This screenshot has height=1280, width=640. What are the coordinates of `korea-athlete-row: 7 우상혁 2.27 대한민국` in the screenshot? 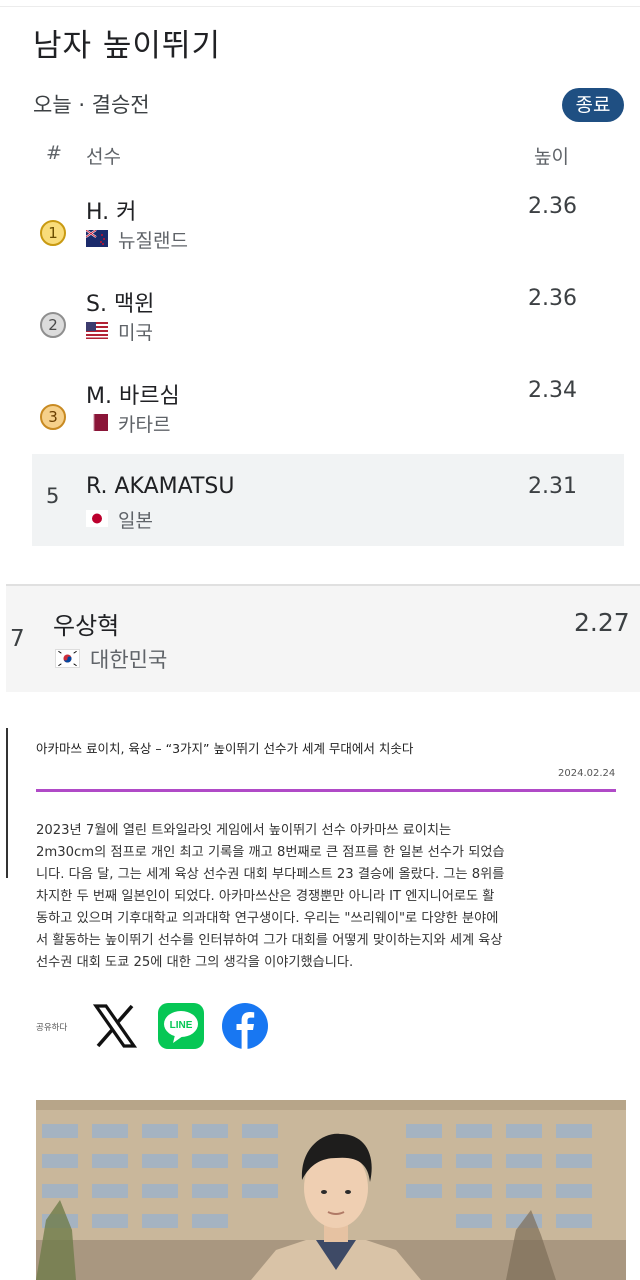 It's located at (323, 639).